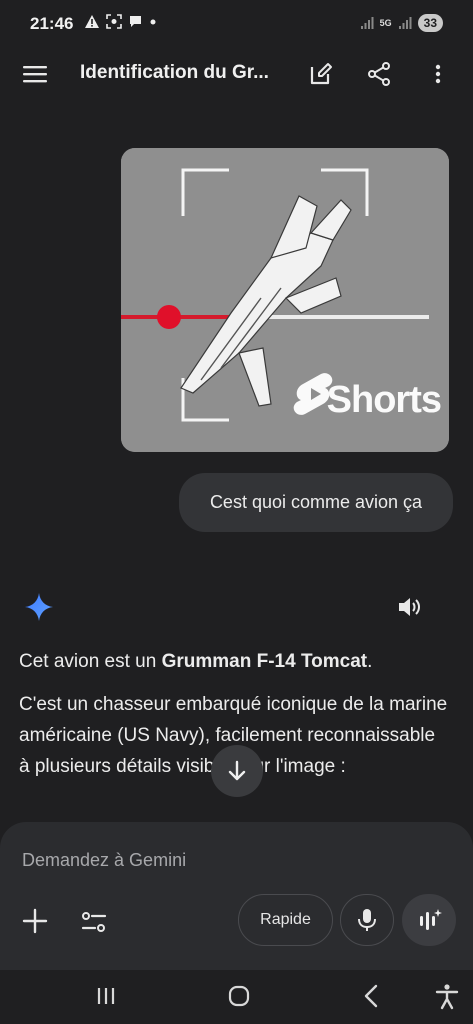 The height and width of the screenshot is (1024, 473). I want to click on scroll-down-button, so click(237, 771).